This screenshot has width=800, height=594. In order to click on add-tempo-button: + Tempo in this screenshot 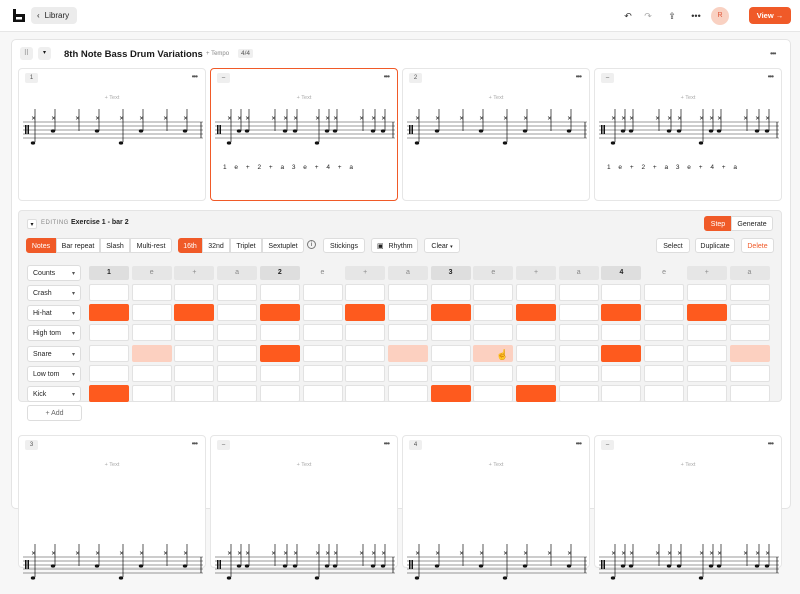, I will do `click(217, 54)`.